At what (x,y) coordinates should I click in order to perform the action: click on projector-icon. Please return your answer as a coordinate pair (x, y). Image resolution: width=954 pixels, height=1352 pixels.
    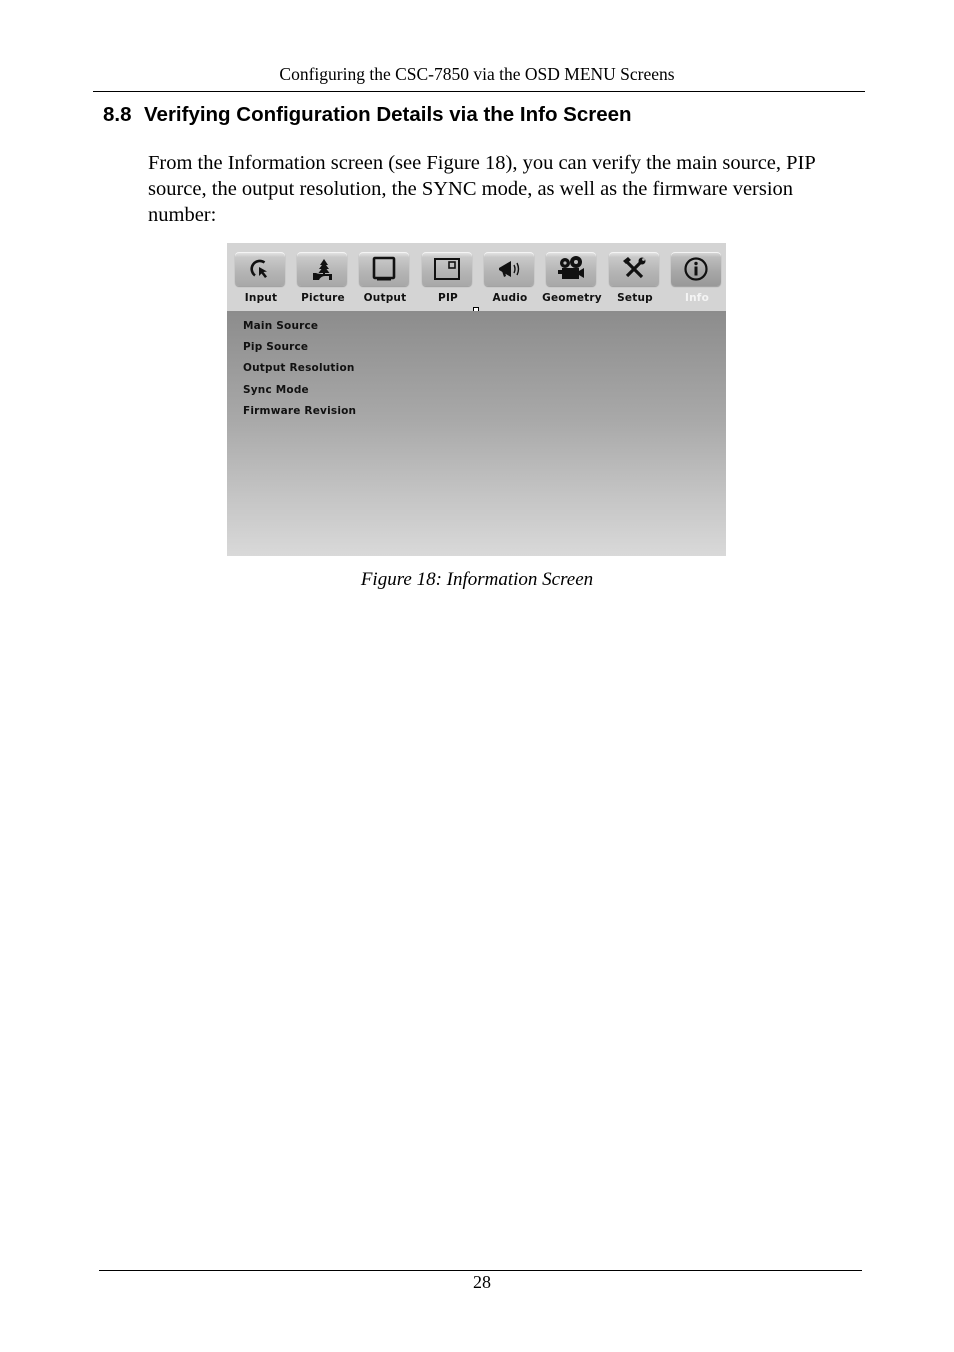
    Looking at the image, I should click on (571, 267).